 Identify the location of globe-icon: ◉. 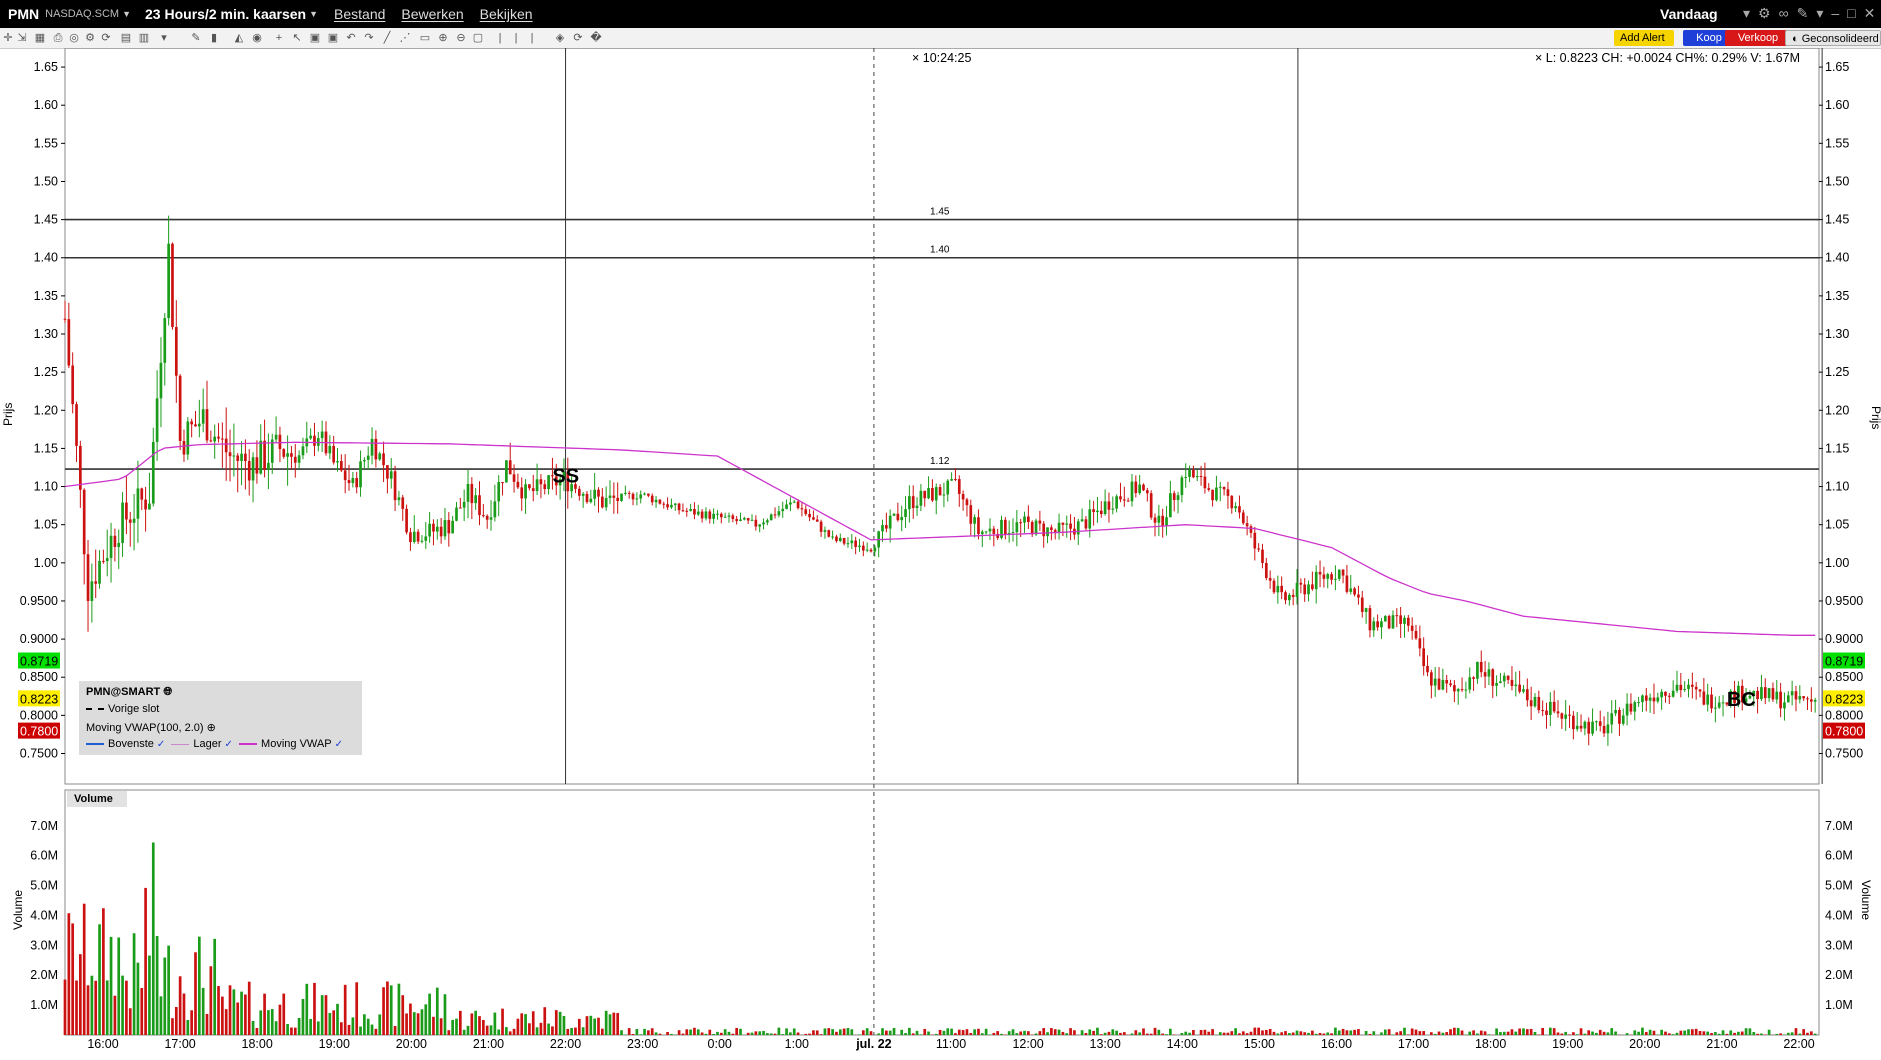
(257, 38).